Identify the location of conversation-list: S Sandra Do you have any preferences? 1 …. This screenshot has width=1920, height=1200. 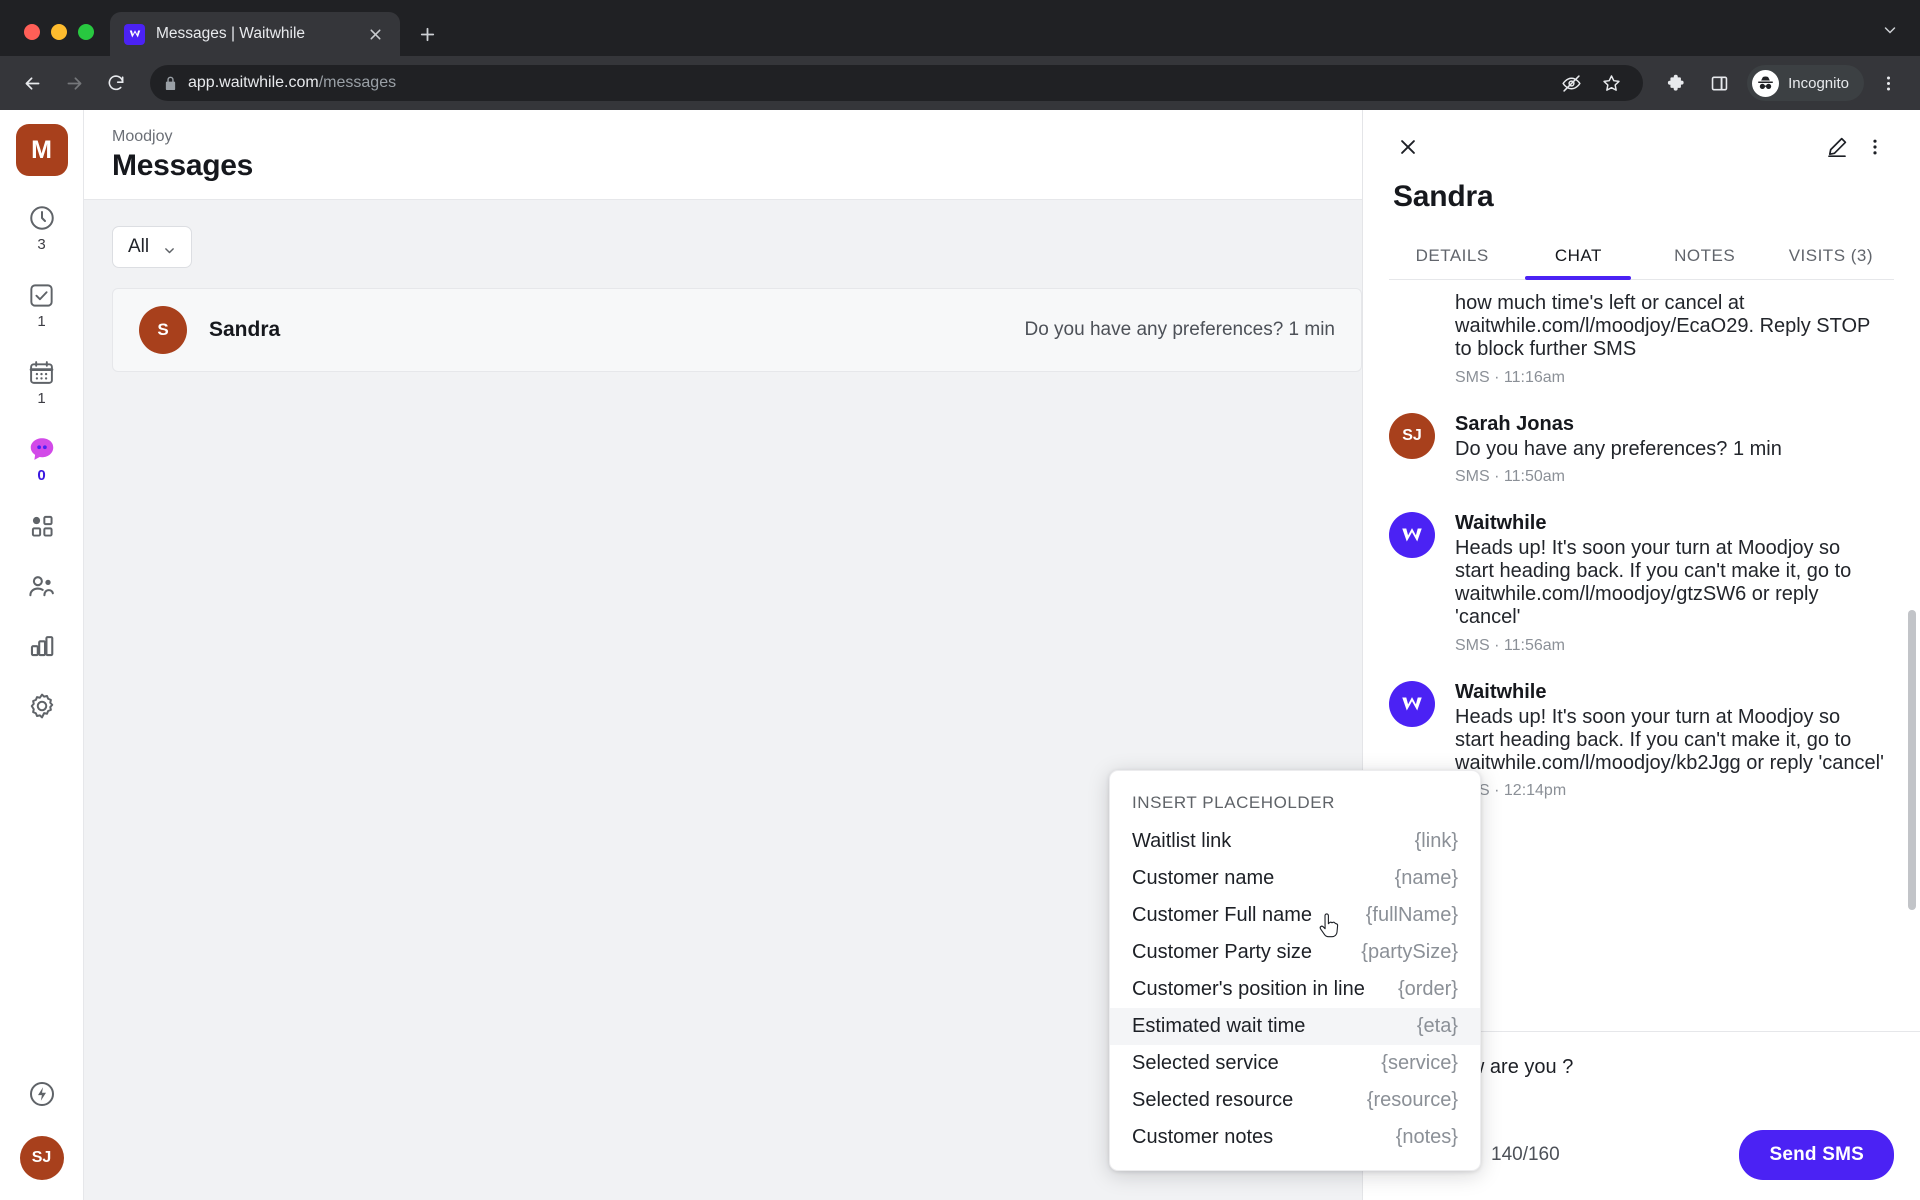
(723, 330).